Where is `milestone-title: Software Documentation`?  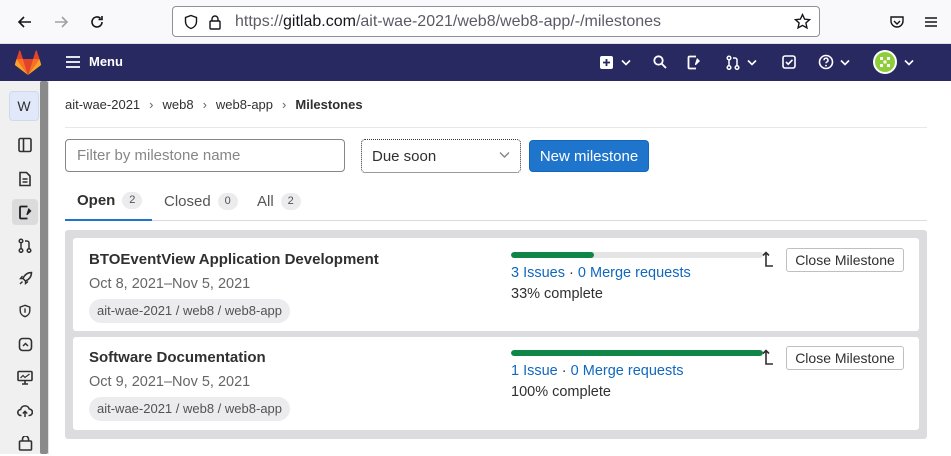
milestone-title: Software Documentation is located at coordinates (177, 357).